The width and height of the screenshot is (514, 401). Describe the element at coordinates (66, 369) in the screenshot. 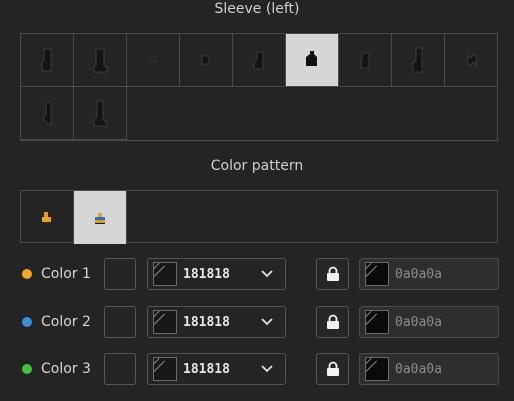

I see `color-label-text: Color 3` at that location.